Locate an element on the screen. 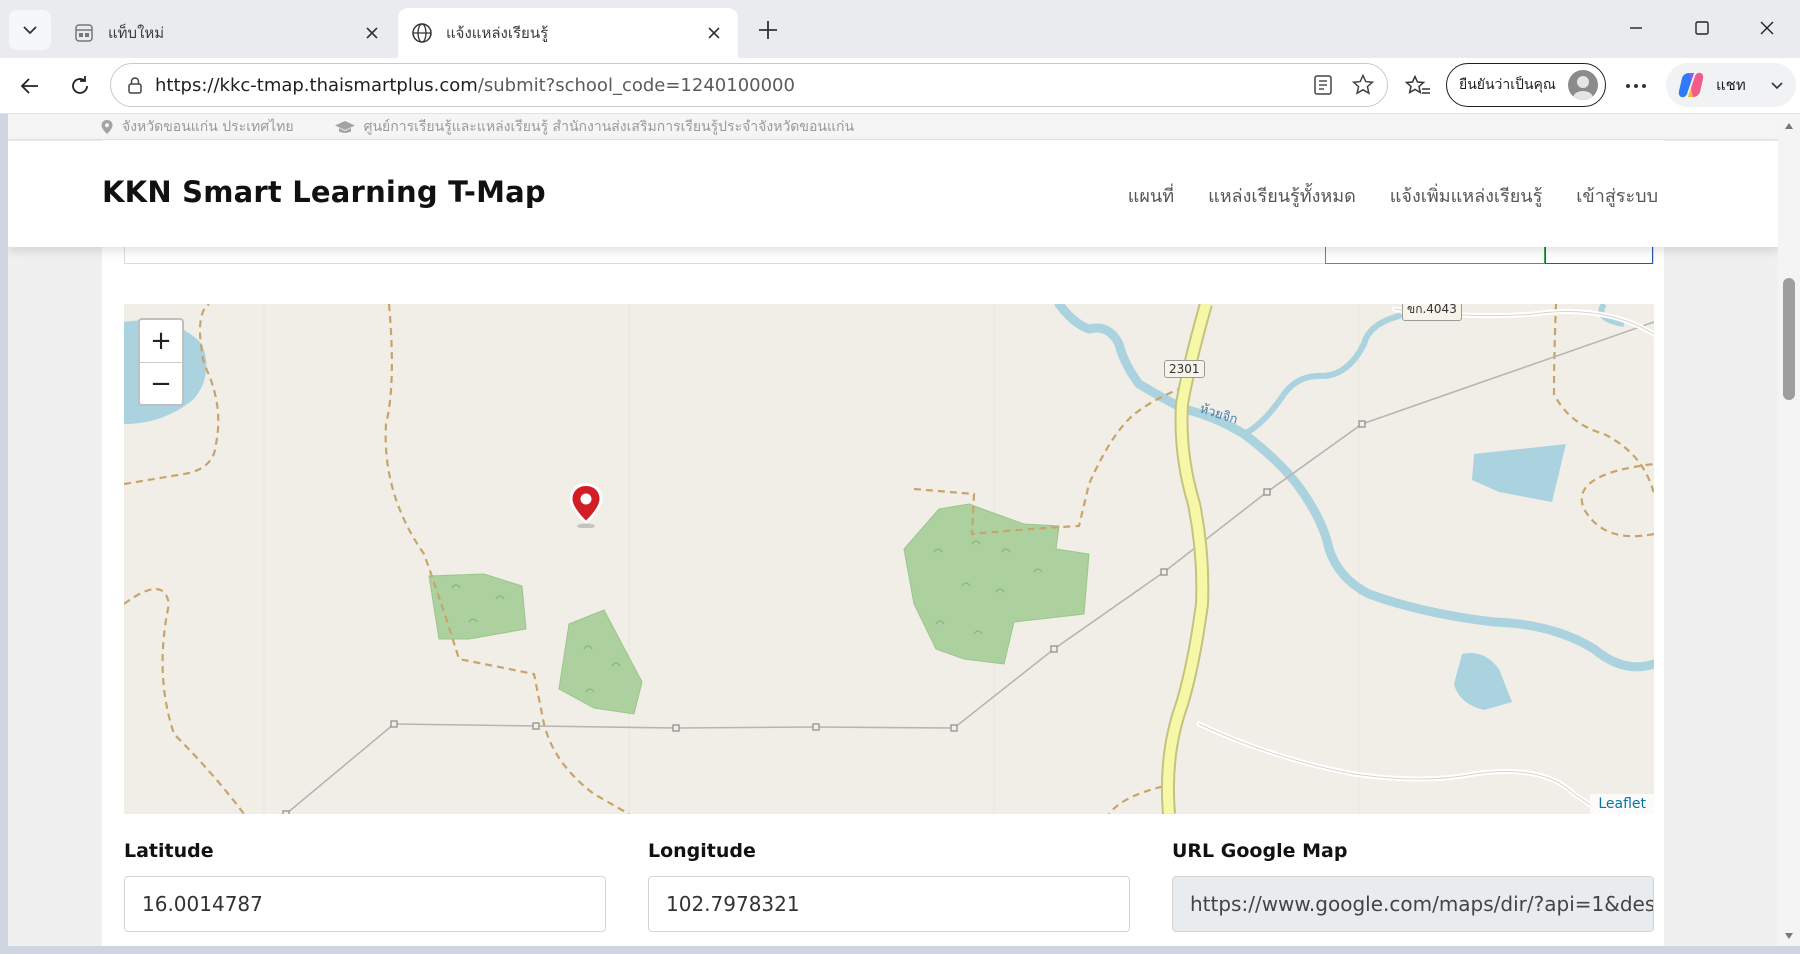  avatar is located at coordinates (1583, 85).